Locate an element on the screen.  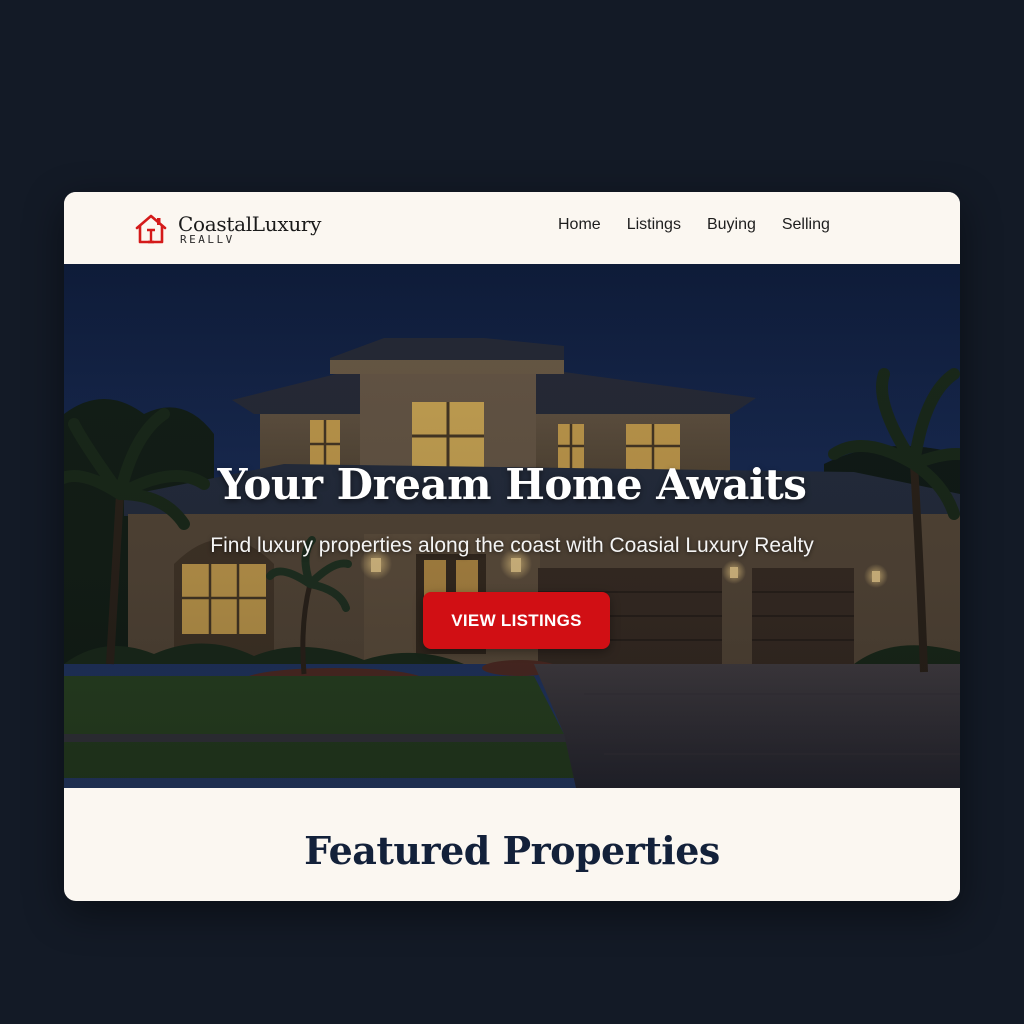
main-nav: Home Listings Buying Selling is located at coordinates (694, 225).